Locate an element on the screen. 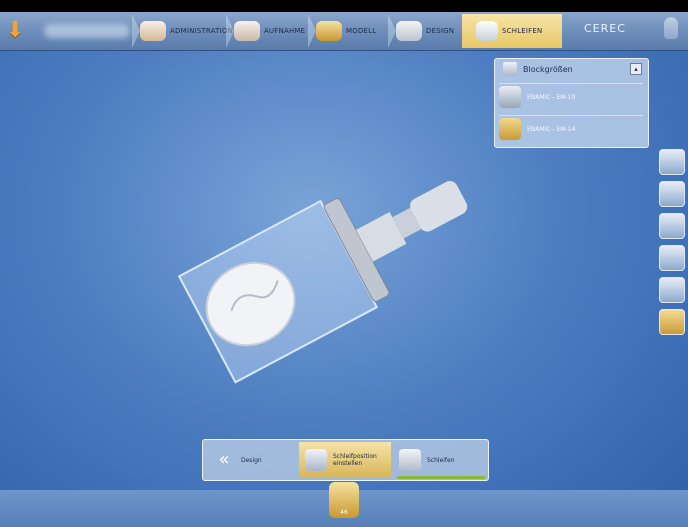  step-schleifen: Schleifen is located at coordinates (439, 460).